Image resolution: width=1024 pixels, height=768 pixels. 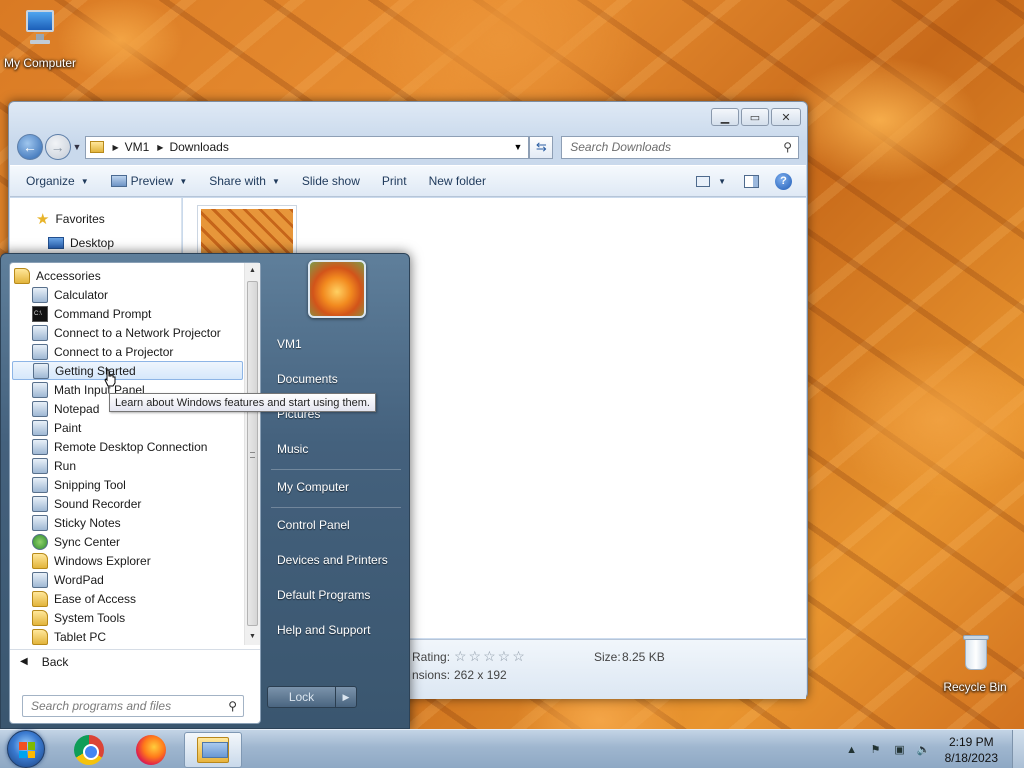 I want to click on program-label: Connect to a Projector, so click(x=114, y=351).